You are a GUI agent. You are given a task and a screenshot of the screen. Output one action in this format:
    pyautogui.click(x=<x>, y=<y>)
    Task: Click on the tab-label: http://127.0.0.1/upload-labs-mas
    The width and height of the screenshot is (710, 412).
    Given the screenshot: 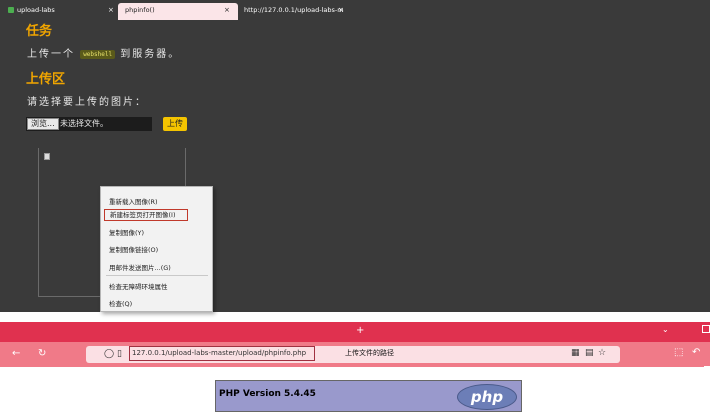 What is the action you would take?
    pyautogui.click(x=294, y=10)
    